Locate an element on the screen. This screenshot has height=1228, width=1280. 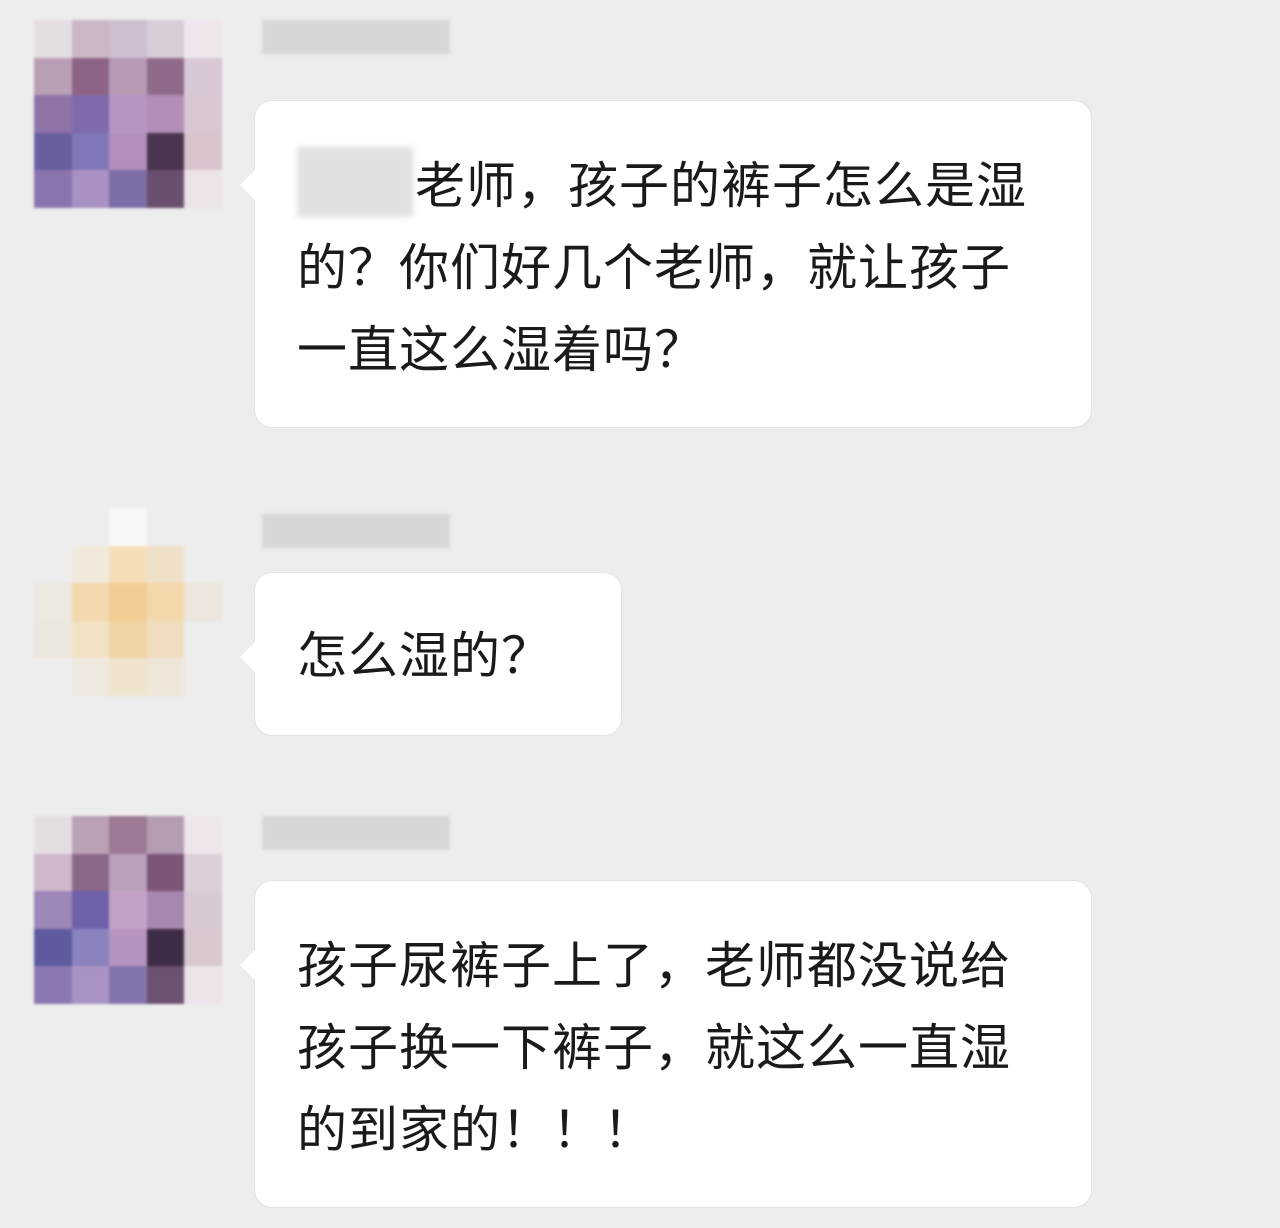
message-bubble: 怎么湿的？ is located at coordinates (431, 654).